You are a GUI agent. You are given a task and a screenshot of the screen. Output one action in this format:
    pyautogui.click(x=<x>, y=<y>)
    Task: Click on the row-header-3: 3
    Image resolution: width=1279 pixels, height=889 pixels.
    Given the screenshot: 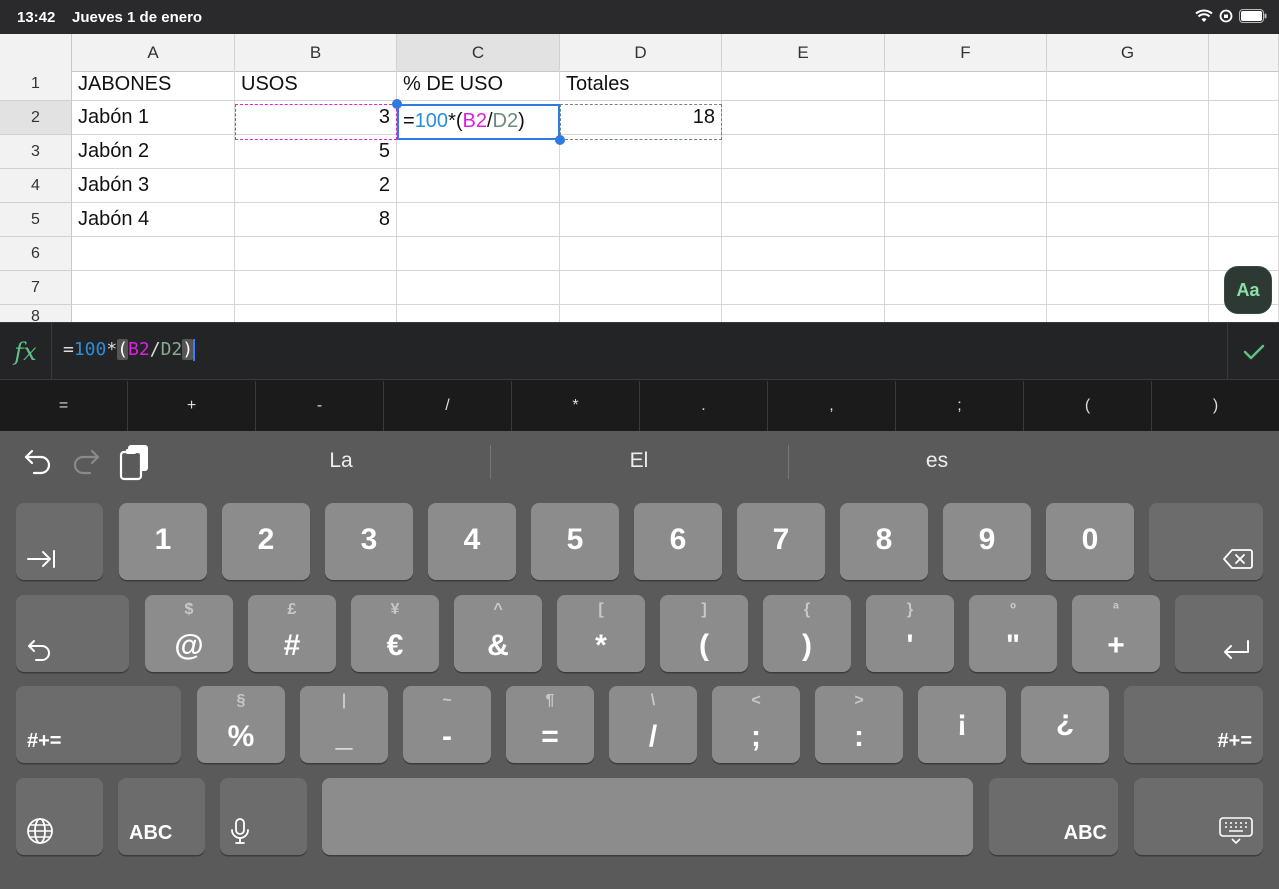 What is the action you would take?
    pyautogui.click(x=36, y=152)
    